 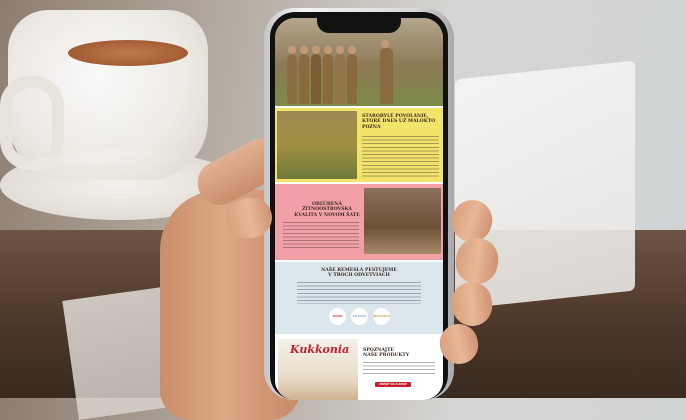 I want to click on products-title: SPOZNAJTE NAŠE PRODUKTY, so click(x=386, y=353).